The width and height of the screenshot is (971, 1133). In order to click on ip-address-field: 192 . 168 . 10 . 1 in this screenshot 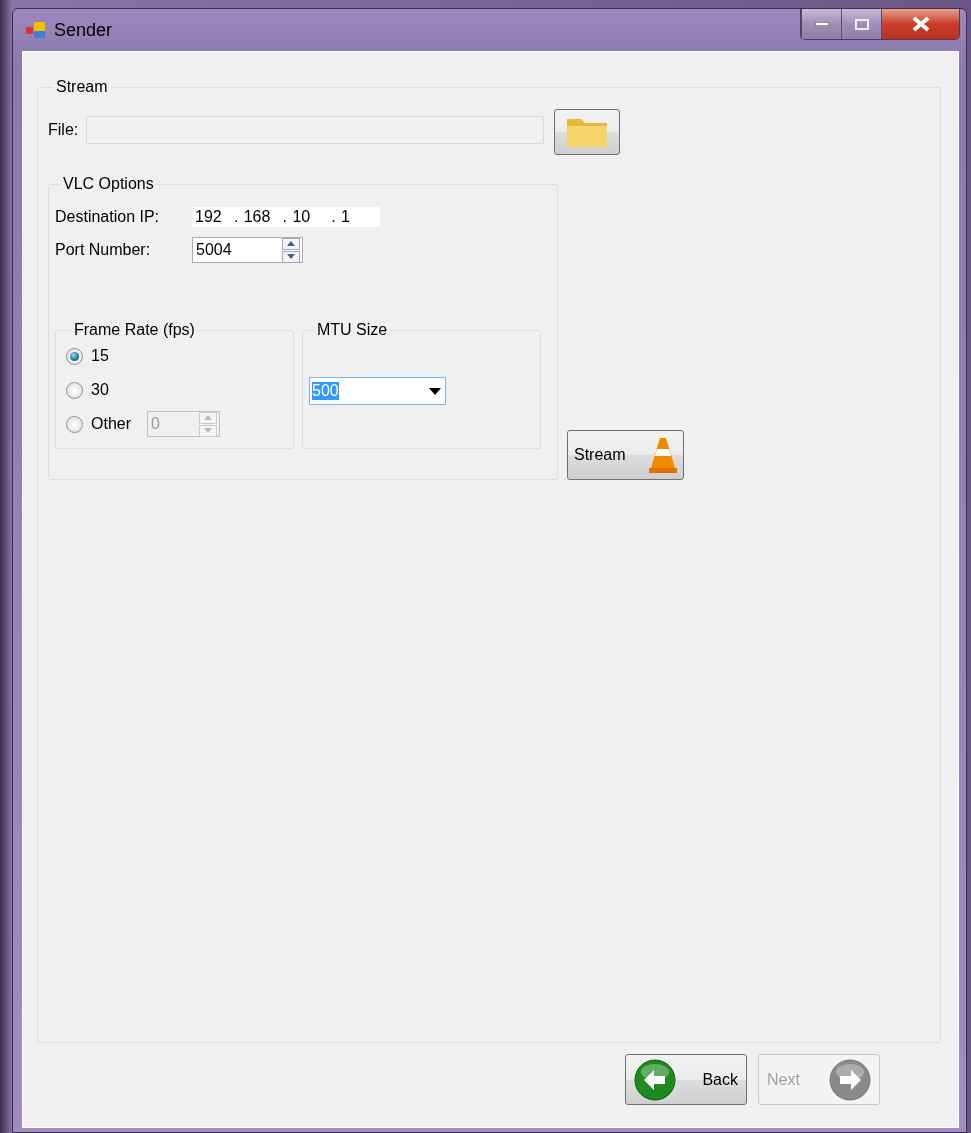, I will do `click(286, 217)`.